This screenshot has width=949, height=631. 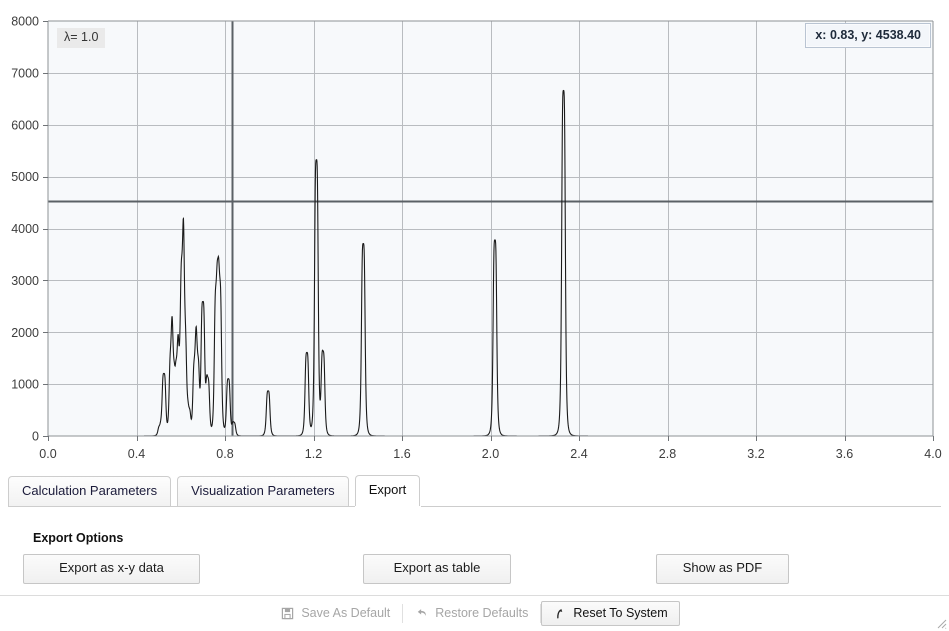 I want to click on tab-visualization-parameters: Visualization Parameters, so click(x=263, y=491).